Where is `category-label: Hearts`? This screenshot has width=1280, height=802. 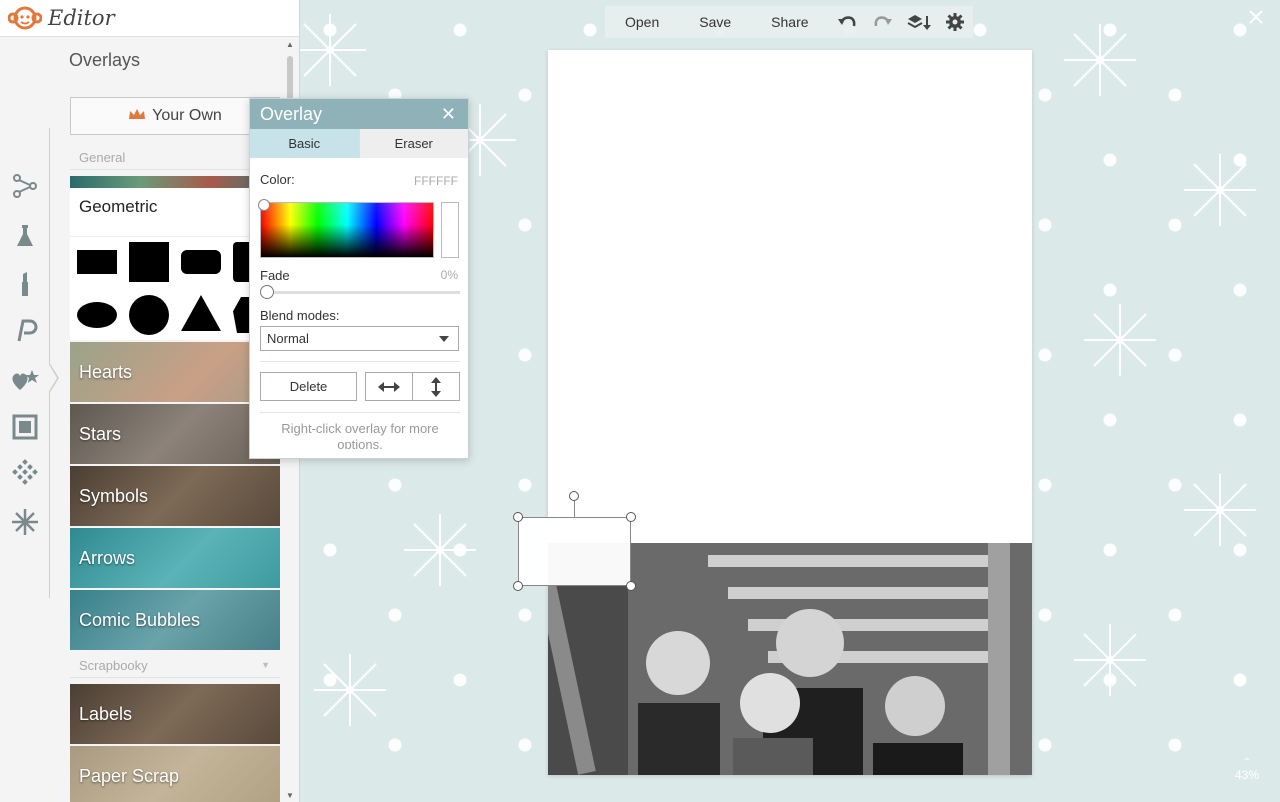
category-label: Hearts is located at coordinates (106, 371).